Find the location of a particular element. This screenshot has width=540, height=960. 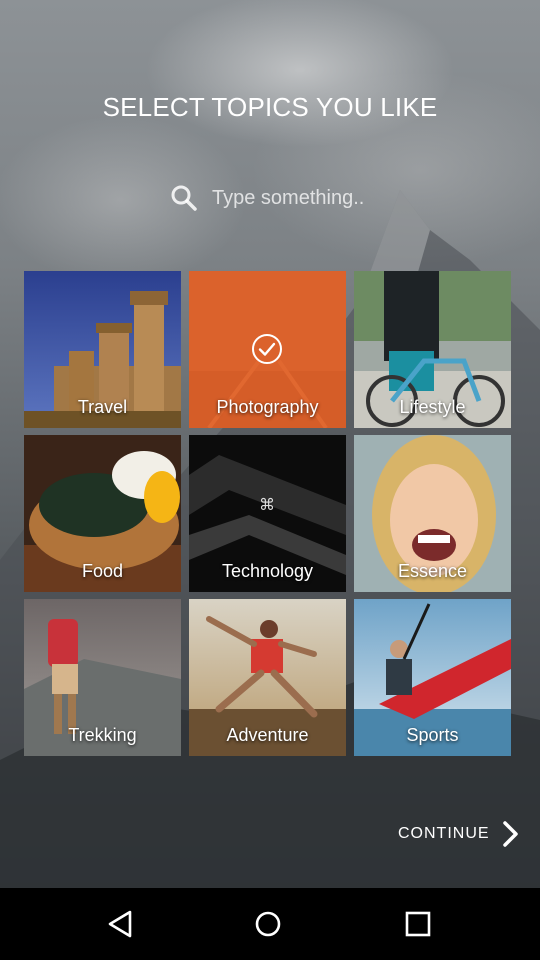

topic-label: Food is located at coordinates (102, 571).